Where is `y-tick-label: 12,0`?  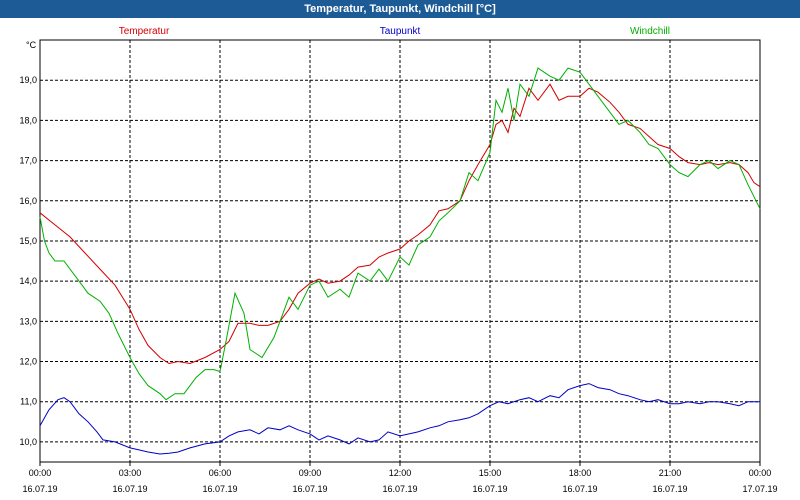 y-tick-label: 12,0 is located at coordinates (28, 362).